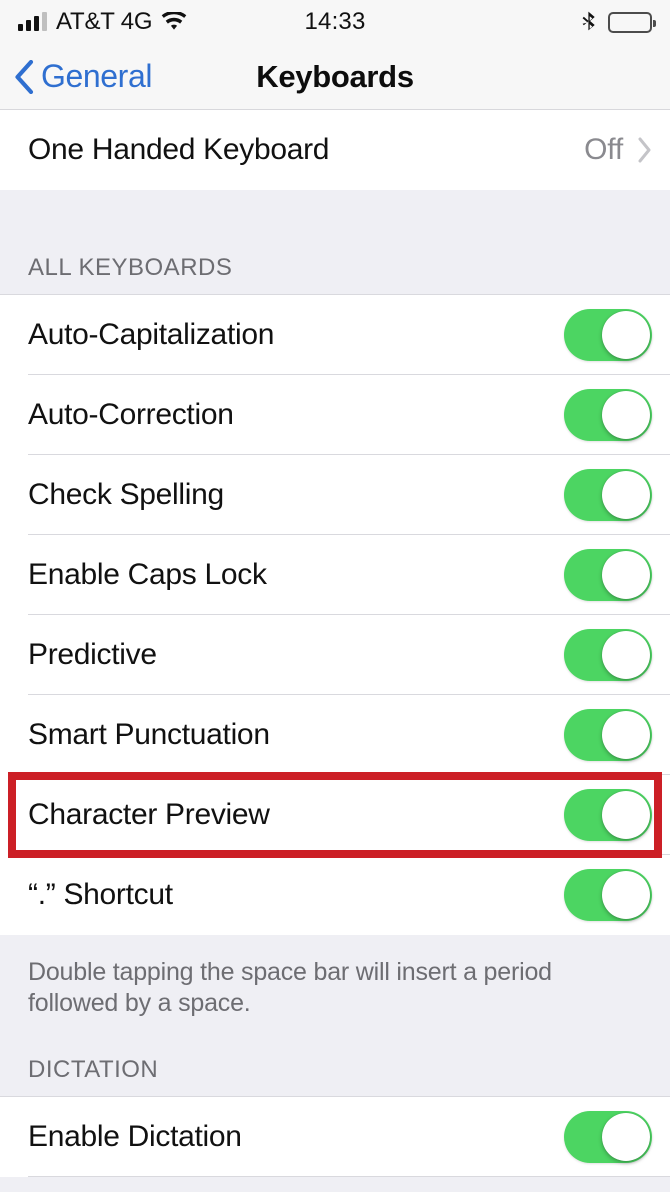 The width and height of the screenshot is (670, 1192). I want to click on toggle-auto-correction, so click(608, 415).